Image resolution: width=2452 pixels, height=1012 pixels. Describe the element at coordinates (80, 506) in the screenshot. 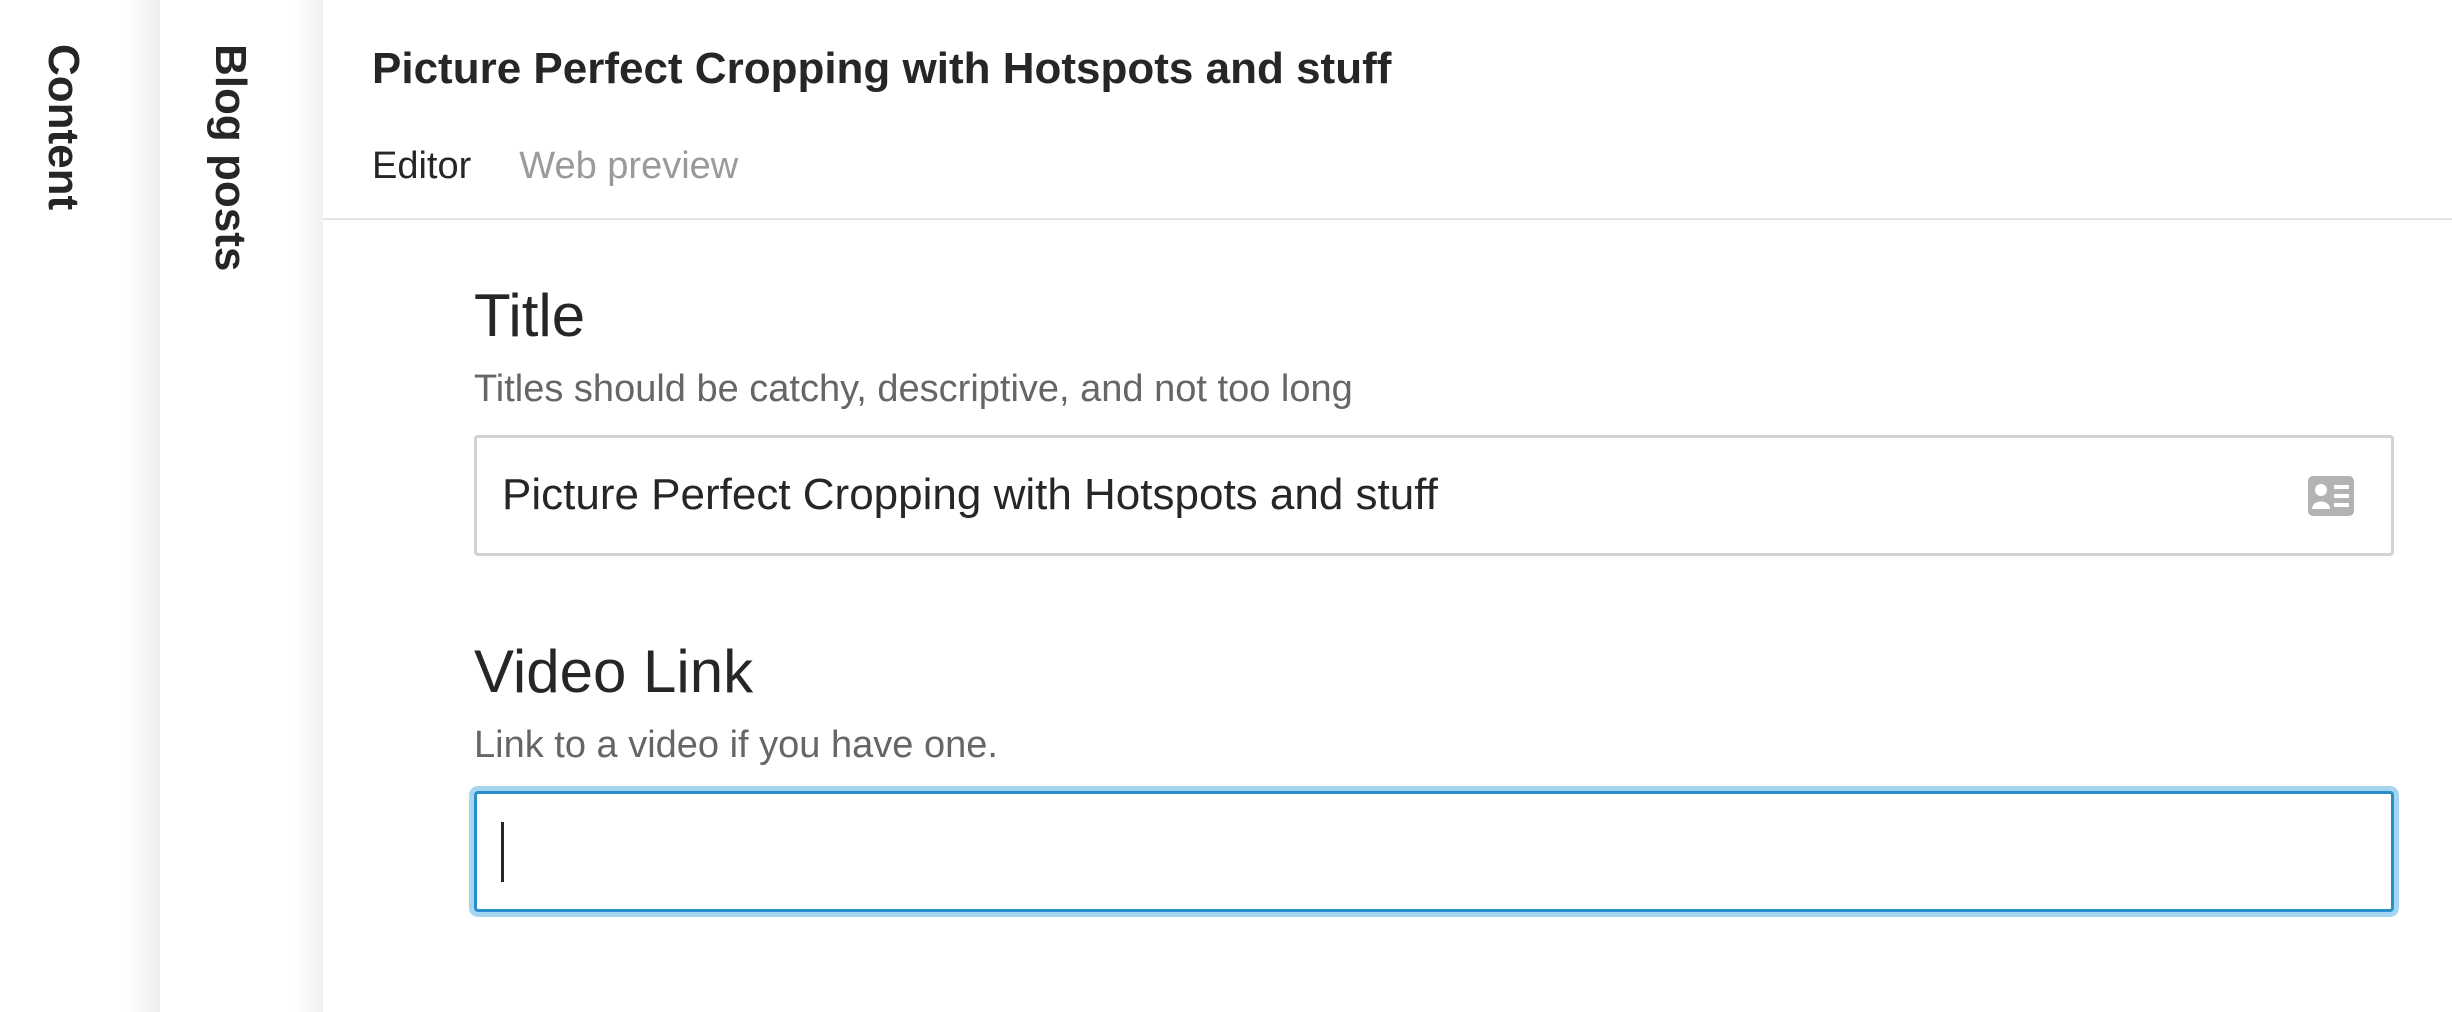

I see `content-pane-collapsed: Content` at that location.